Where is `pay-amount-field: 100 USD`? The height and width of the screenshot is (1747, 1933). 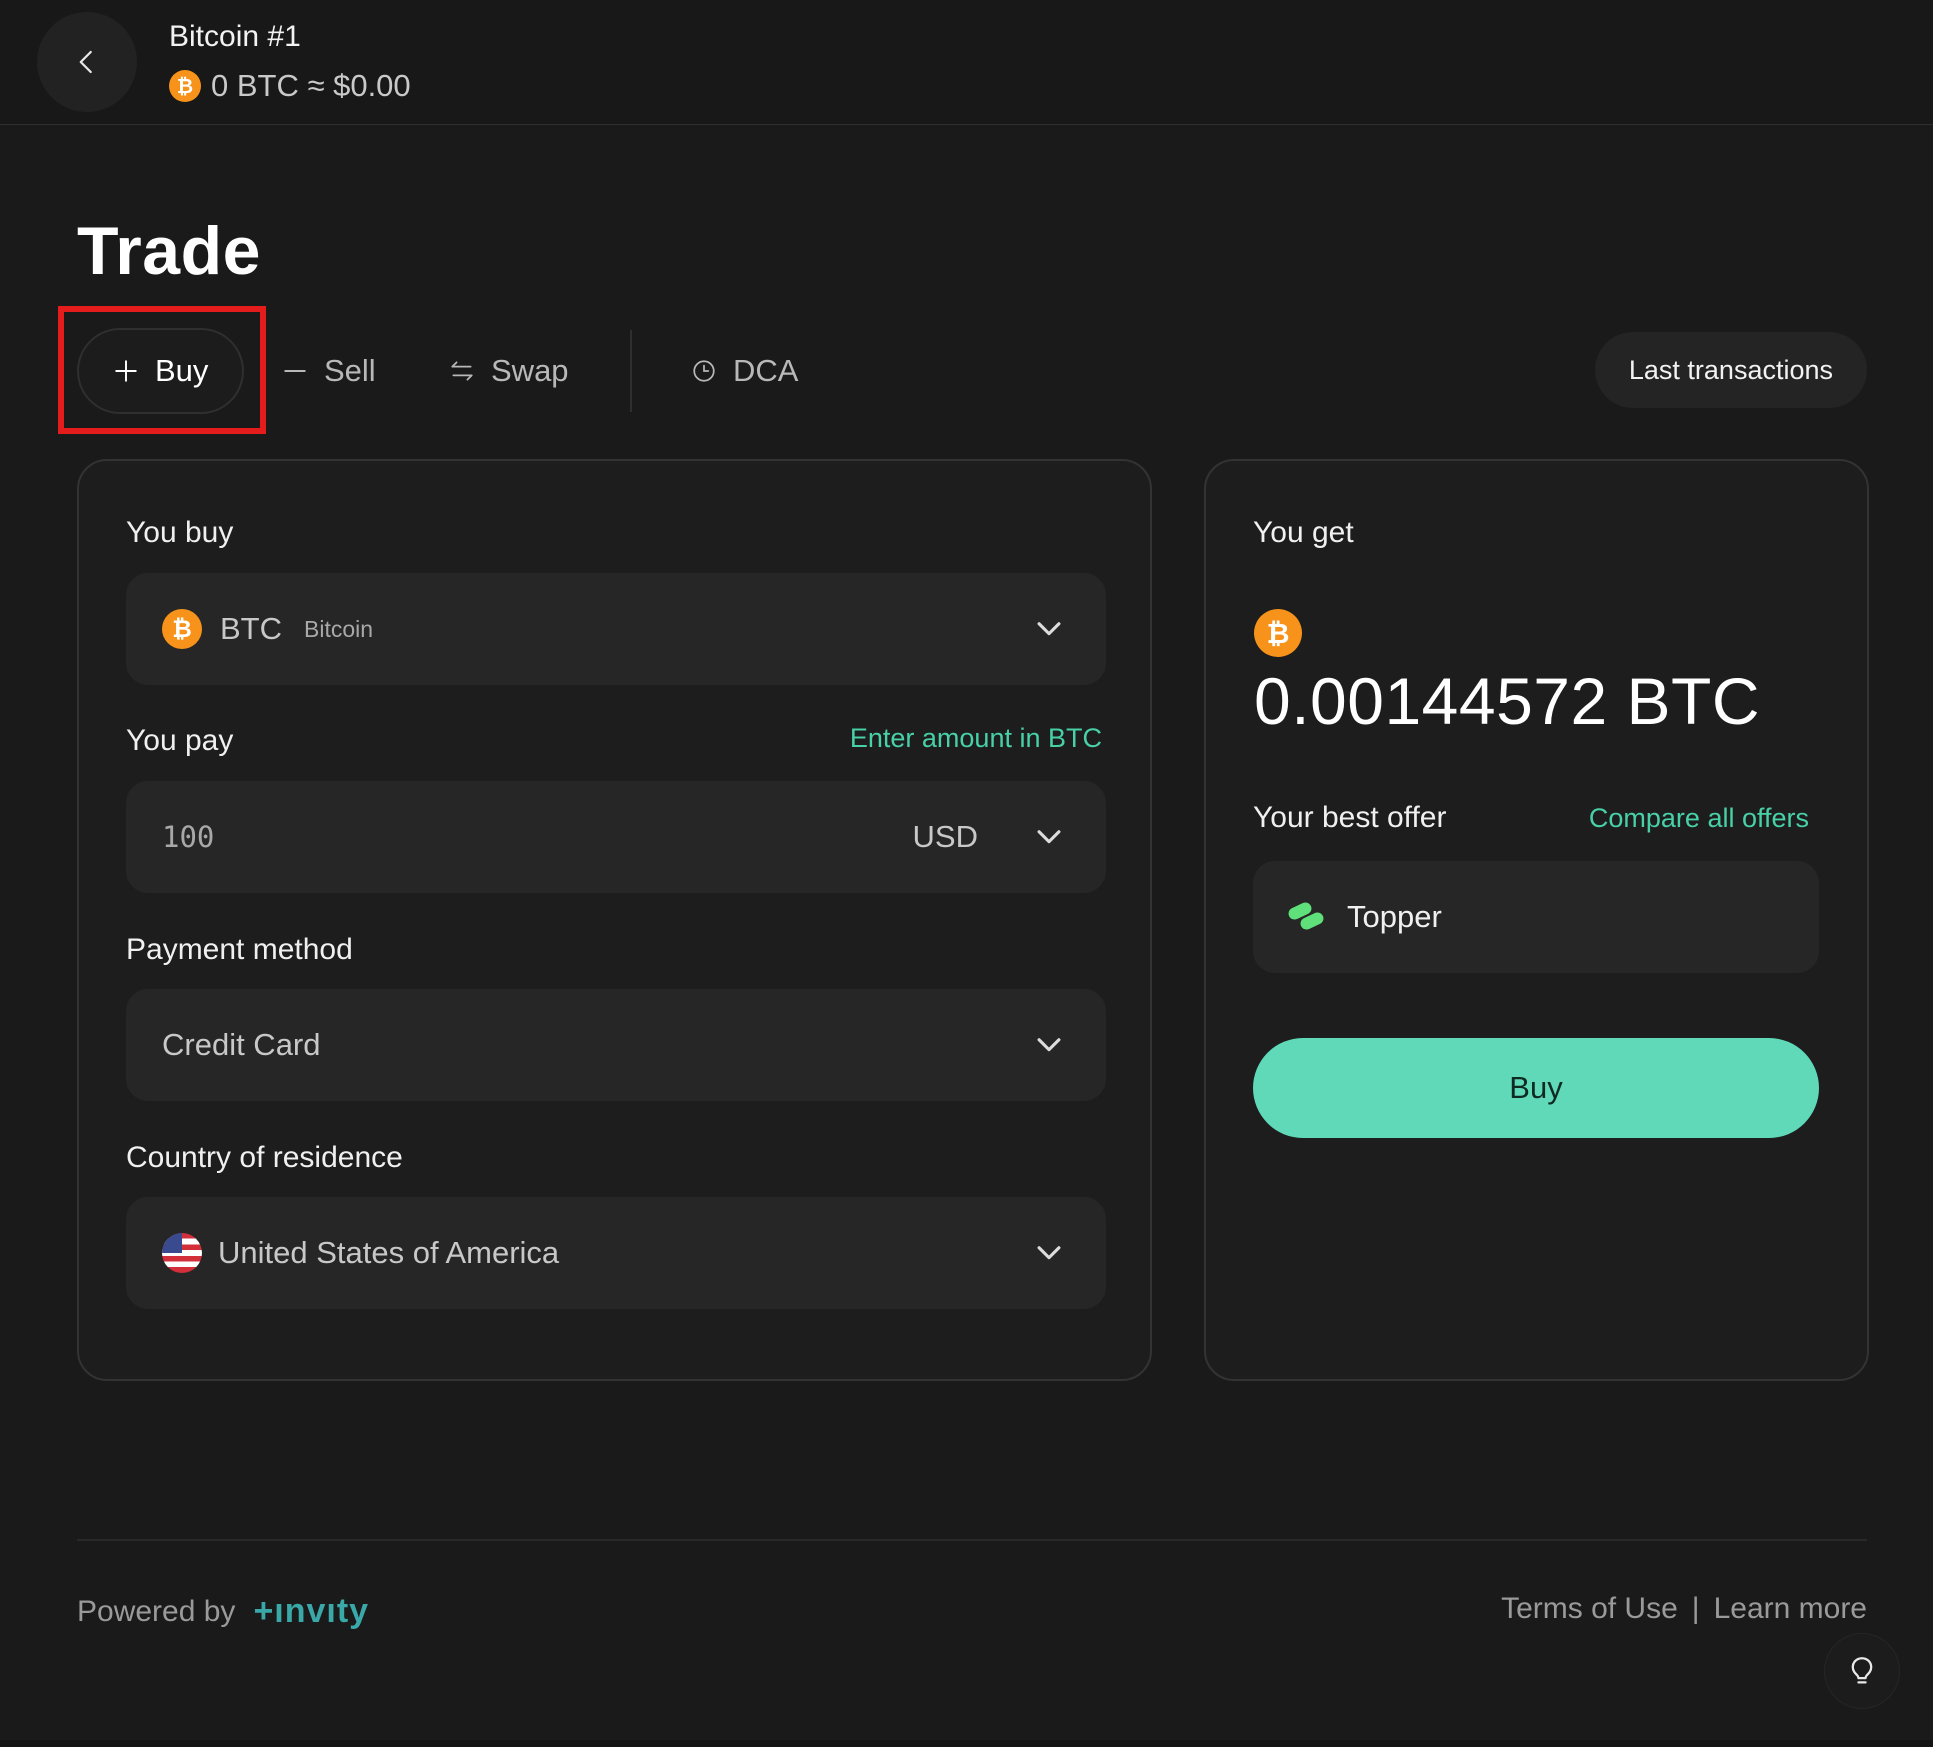
pay-amount-field: 100 USD is located at coordinates (616, 837).